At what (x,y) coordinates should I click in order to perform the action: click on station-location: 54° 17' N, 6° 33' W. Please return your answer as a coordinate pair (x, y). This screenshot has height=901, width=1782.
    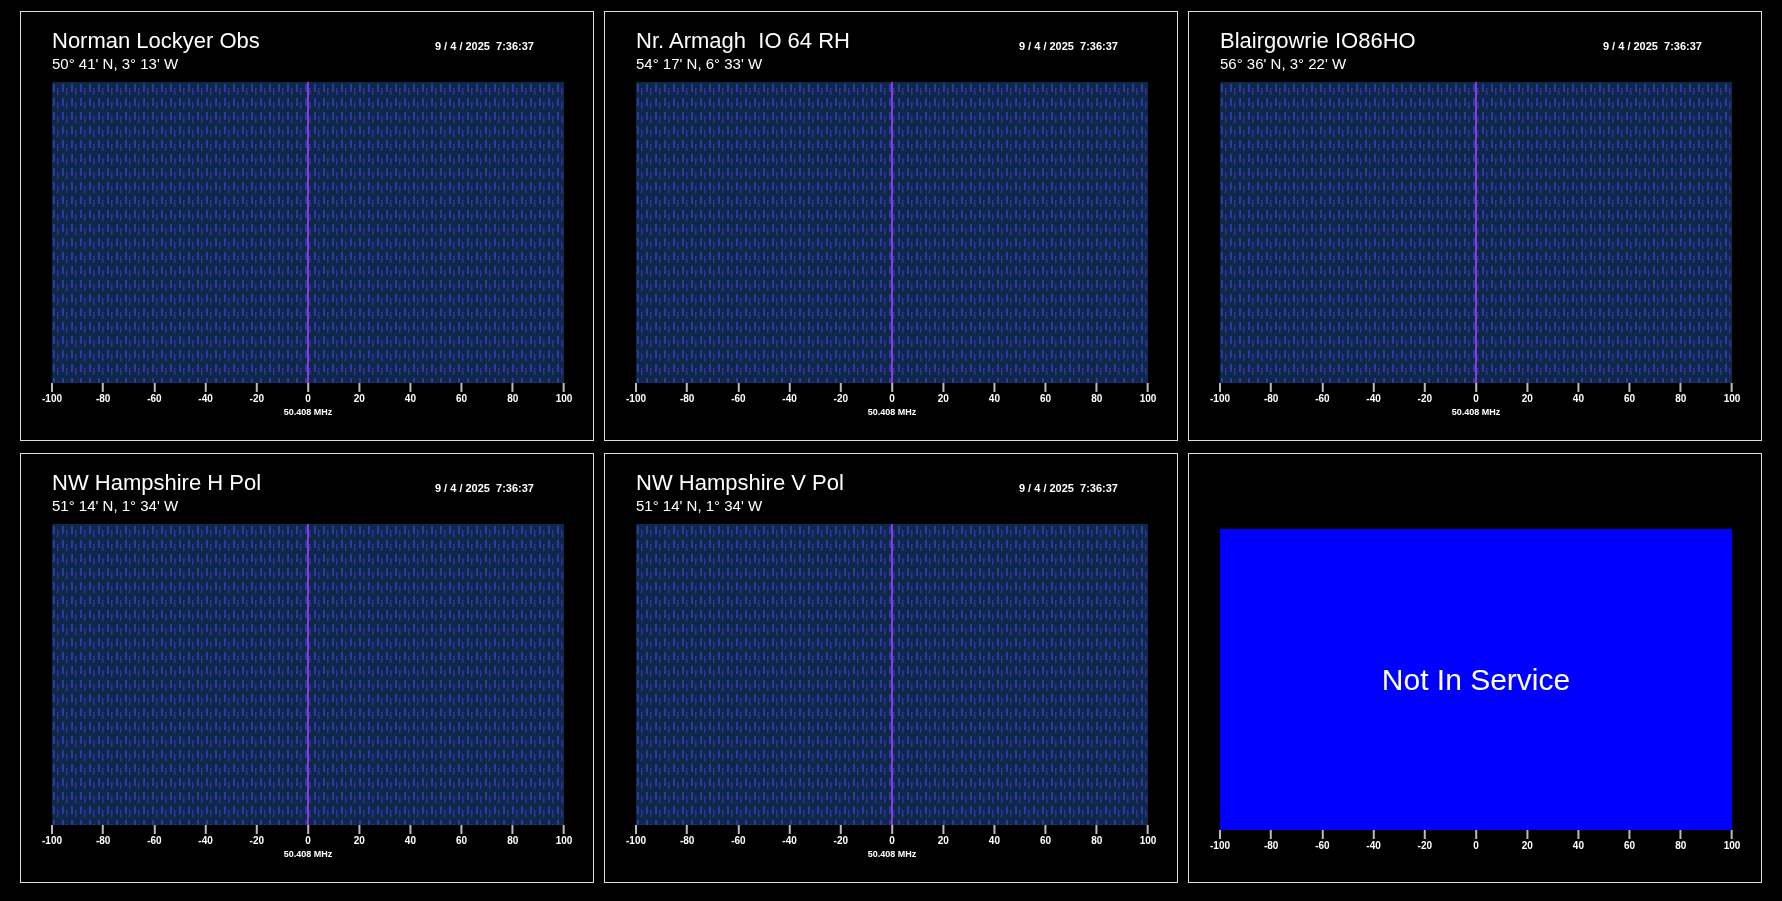
    Looking at the image, I should click on (700, 64).